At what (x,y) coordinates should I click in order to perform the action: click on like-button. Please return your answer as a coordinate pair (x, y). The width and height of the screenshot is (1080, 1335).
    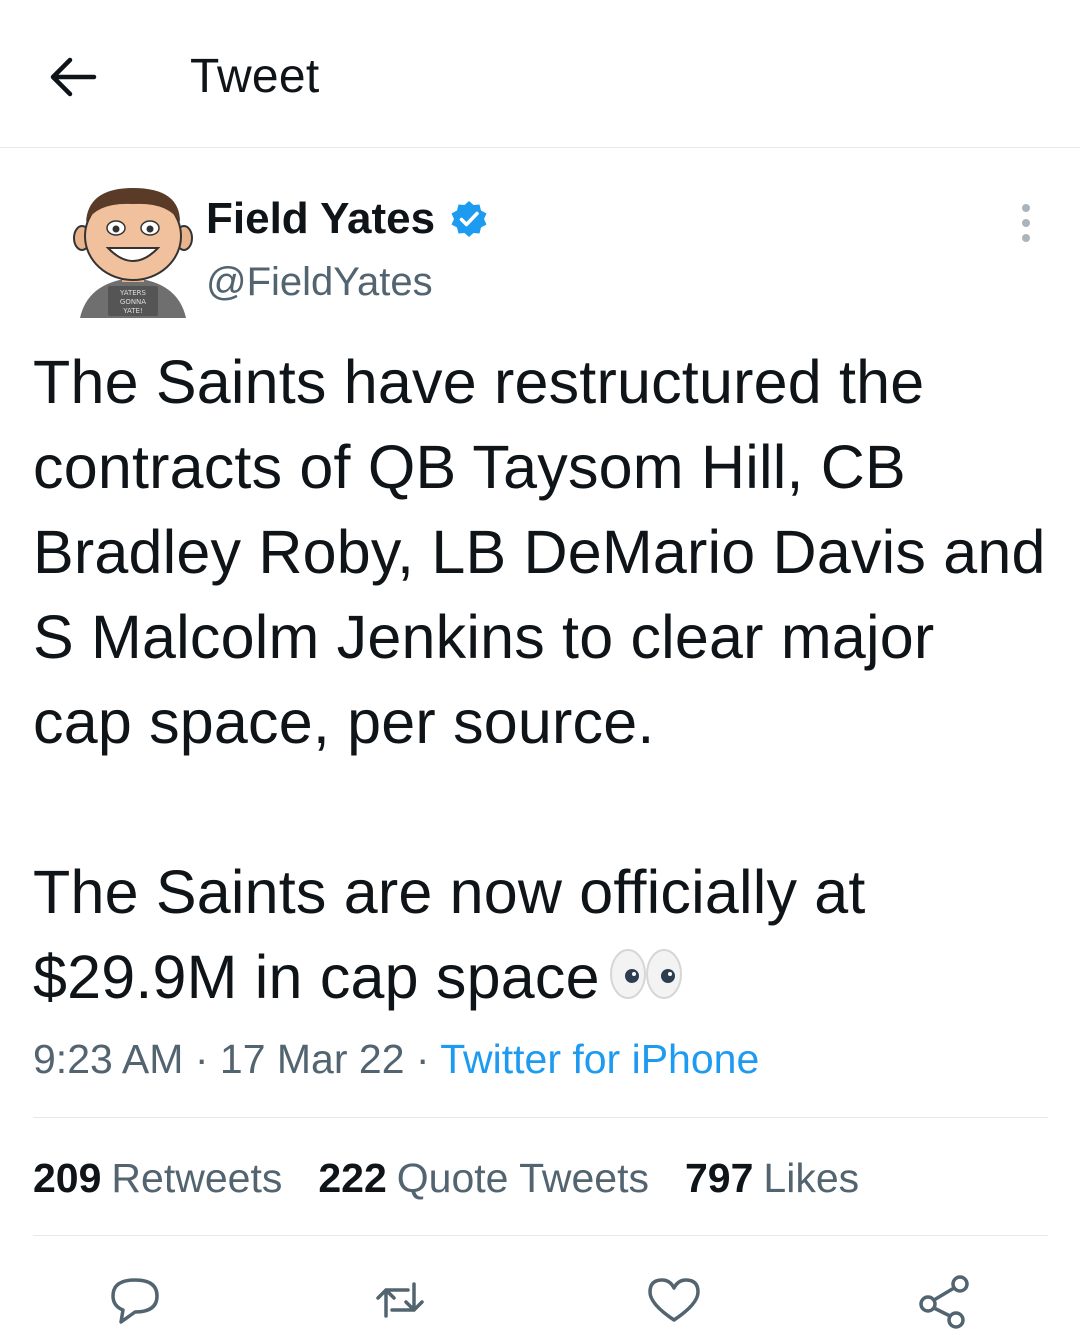
    Looking at the image, I should click on (674, 1300).